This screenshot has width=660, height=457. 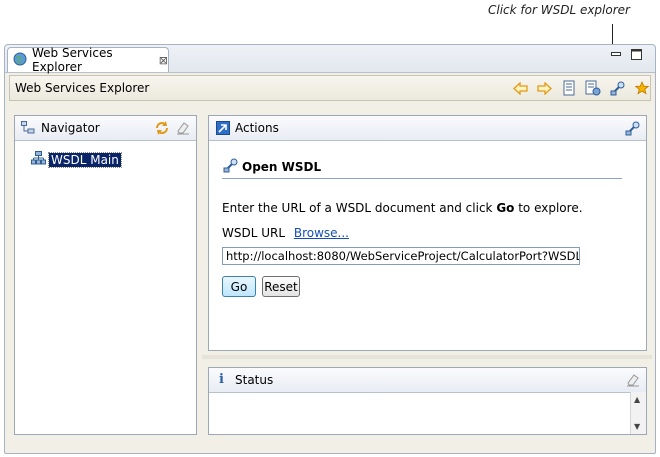 What do you see at coordinates (230, 166) in the screenshot?
I see `open-wsdl-icon` at bounding box center [230, 166].